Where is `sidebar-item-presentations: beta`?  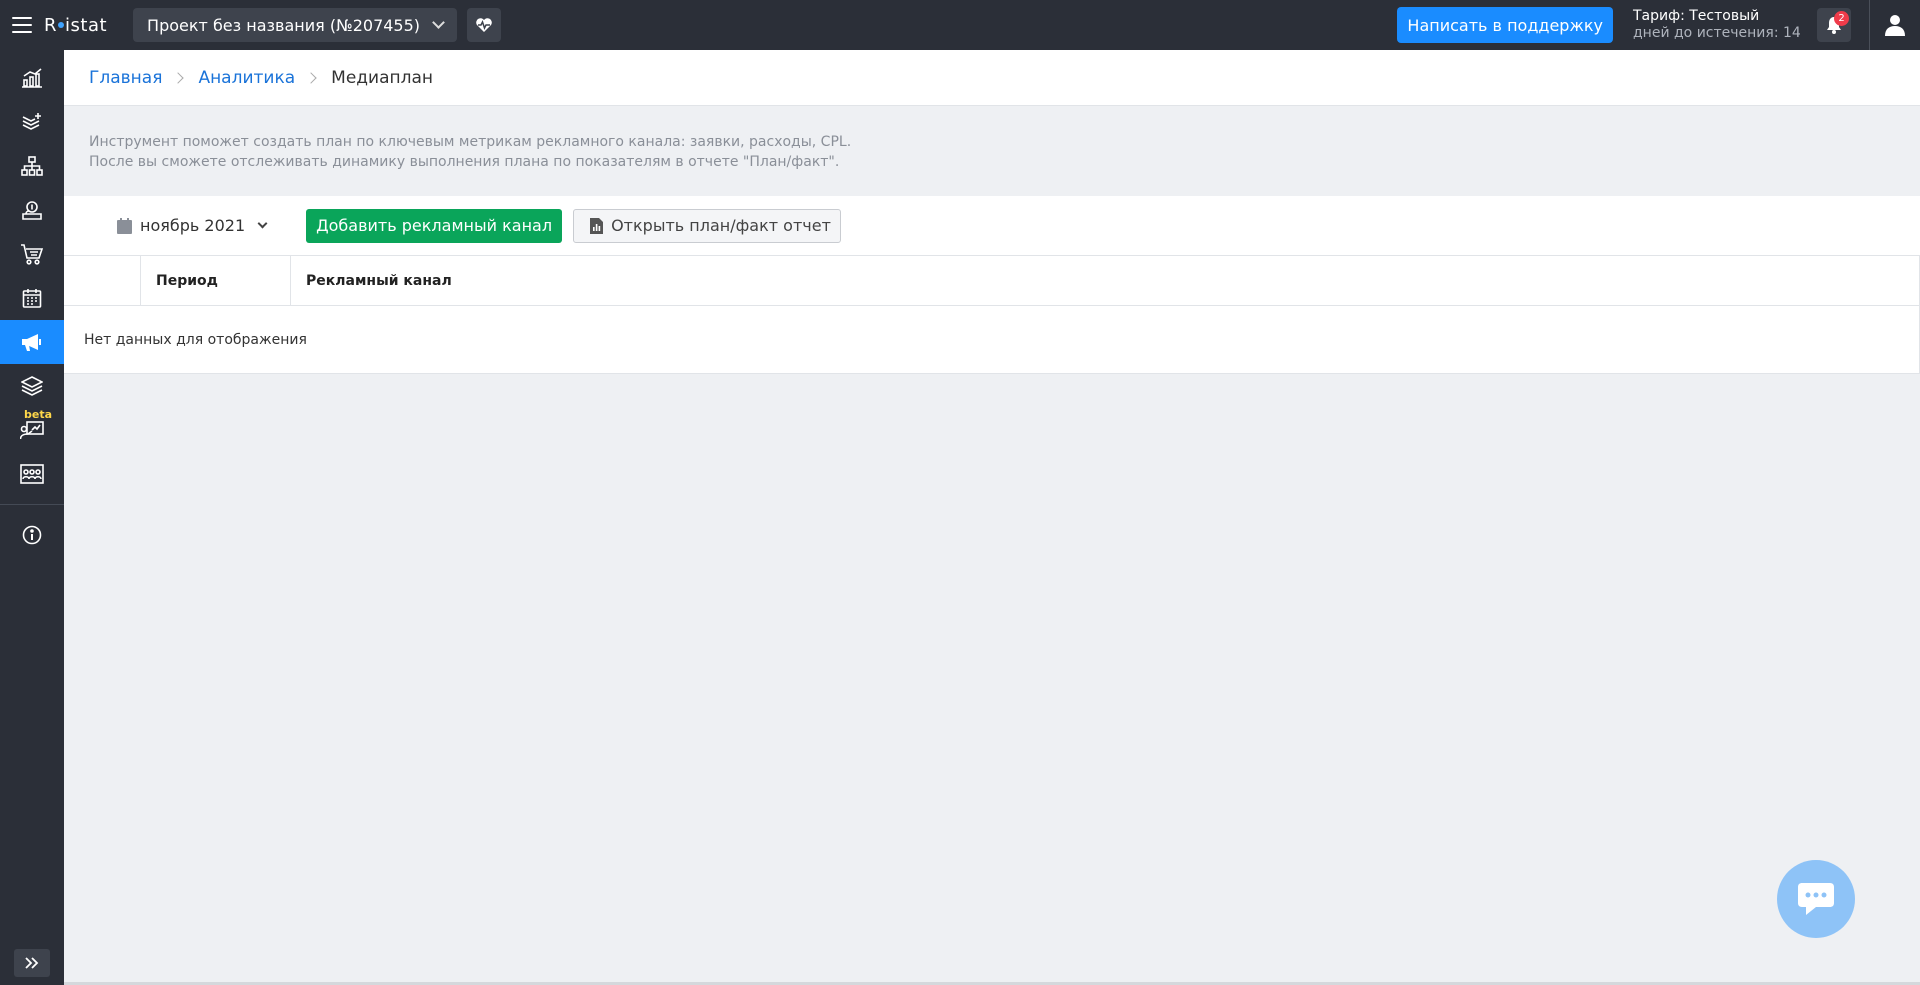 sidebar-item-presentations: beta is located at coordinates (32, 430).